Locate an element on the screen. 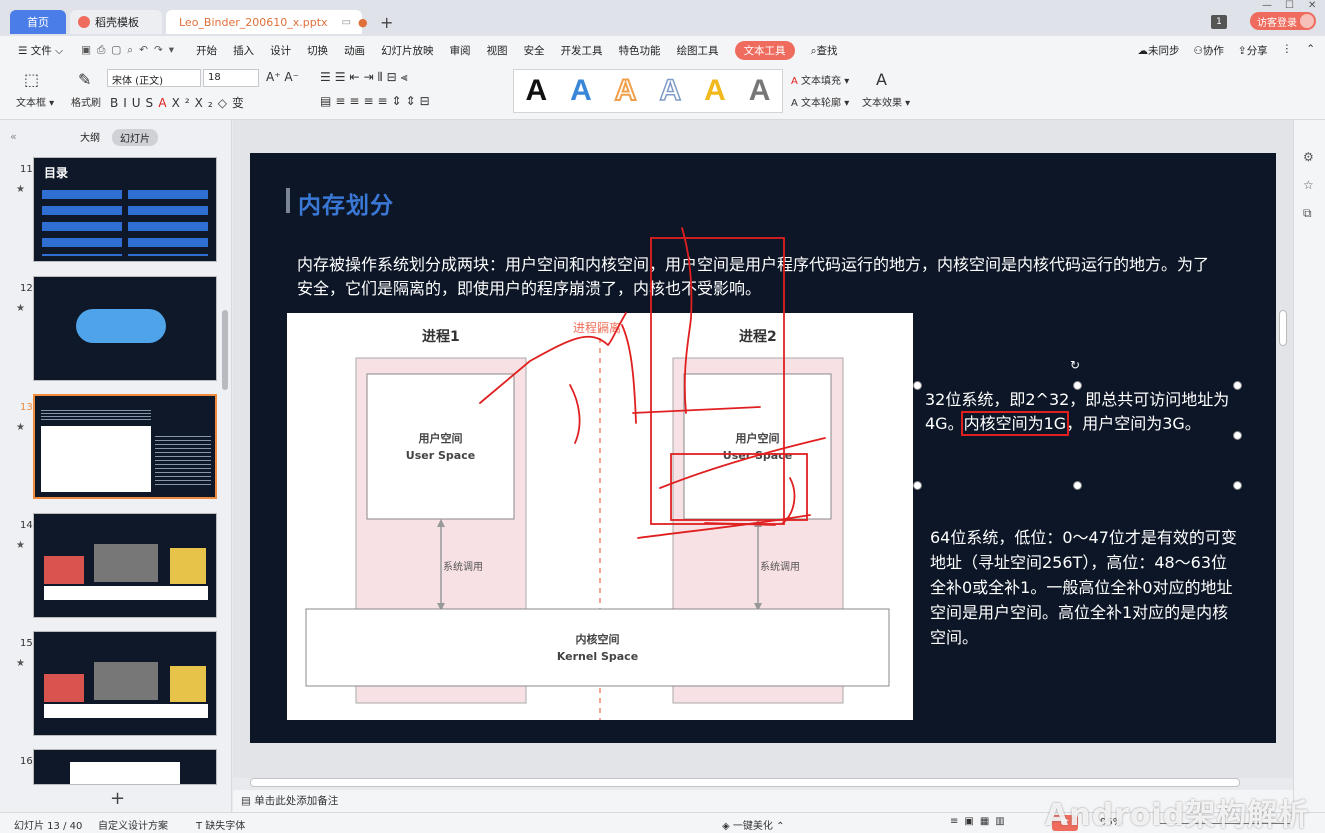 This screenshot has width=1325, height=833. text-effect-icon: A is located at coordinates (881, 79).